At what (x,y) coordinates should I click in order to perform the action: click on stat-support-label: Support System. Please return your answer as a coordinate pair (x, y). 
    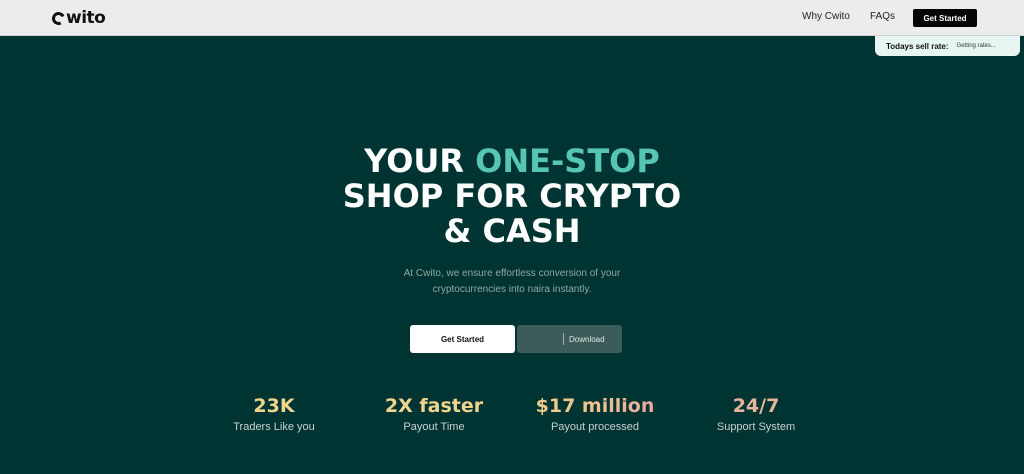
    Looking at the image, I should click on (756, 427).